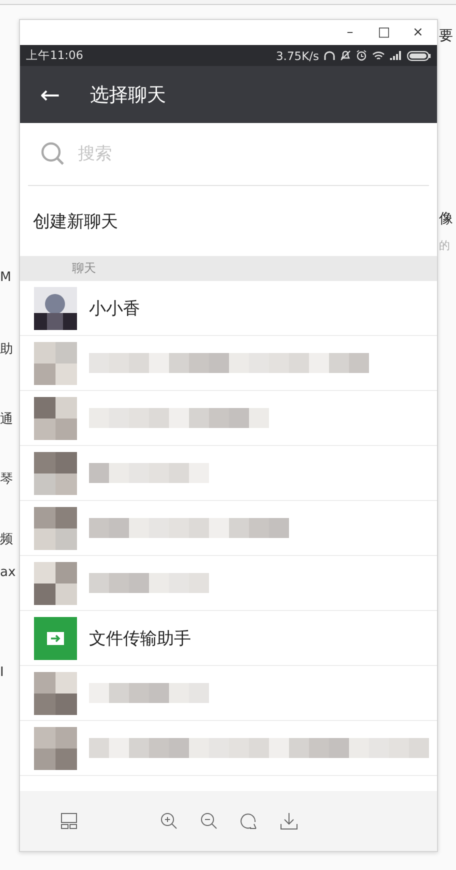  What do you see at coordinates (6, 539) in the screenshot?
I see `background-text: 频` at bounding box center [6, 539].